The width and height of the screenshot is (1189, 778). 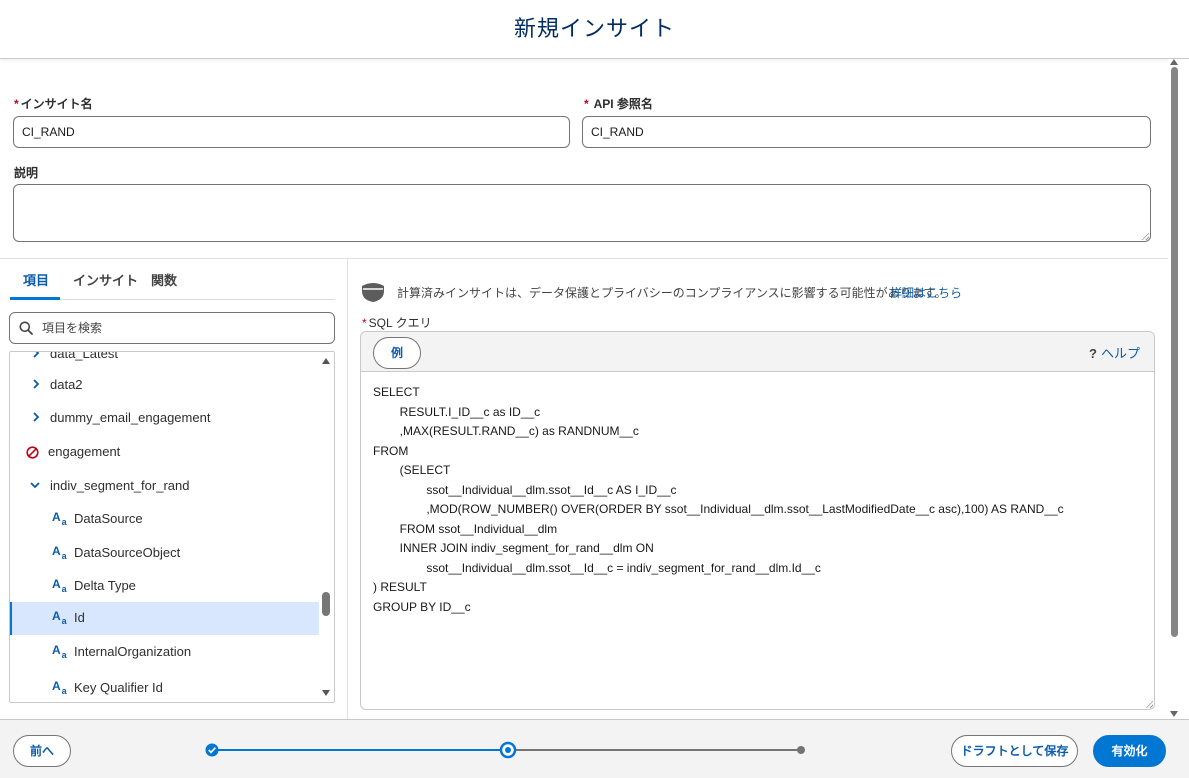 What do you see at coordinates (164, 687) in the screenshot?
I see `tree-item: Aa Key Qualifier Id` at bounding box center [164, 687].